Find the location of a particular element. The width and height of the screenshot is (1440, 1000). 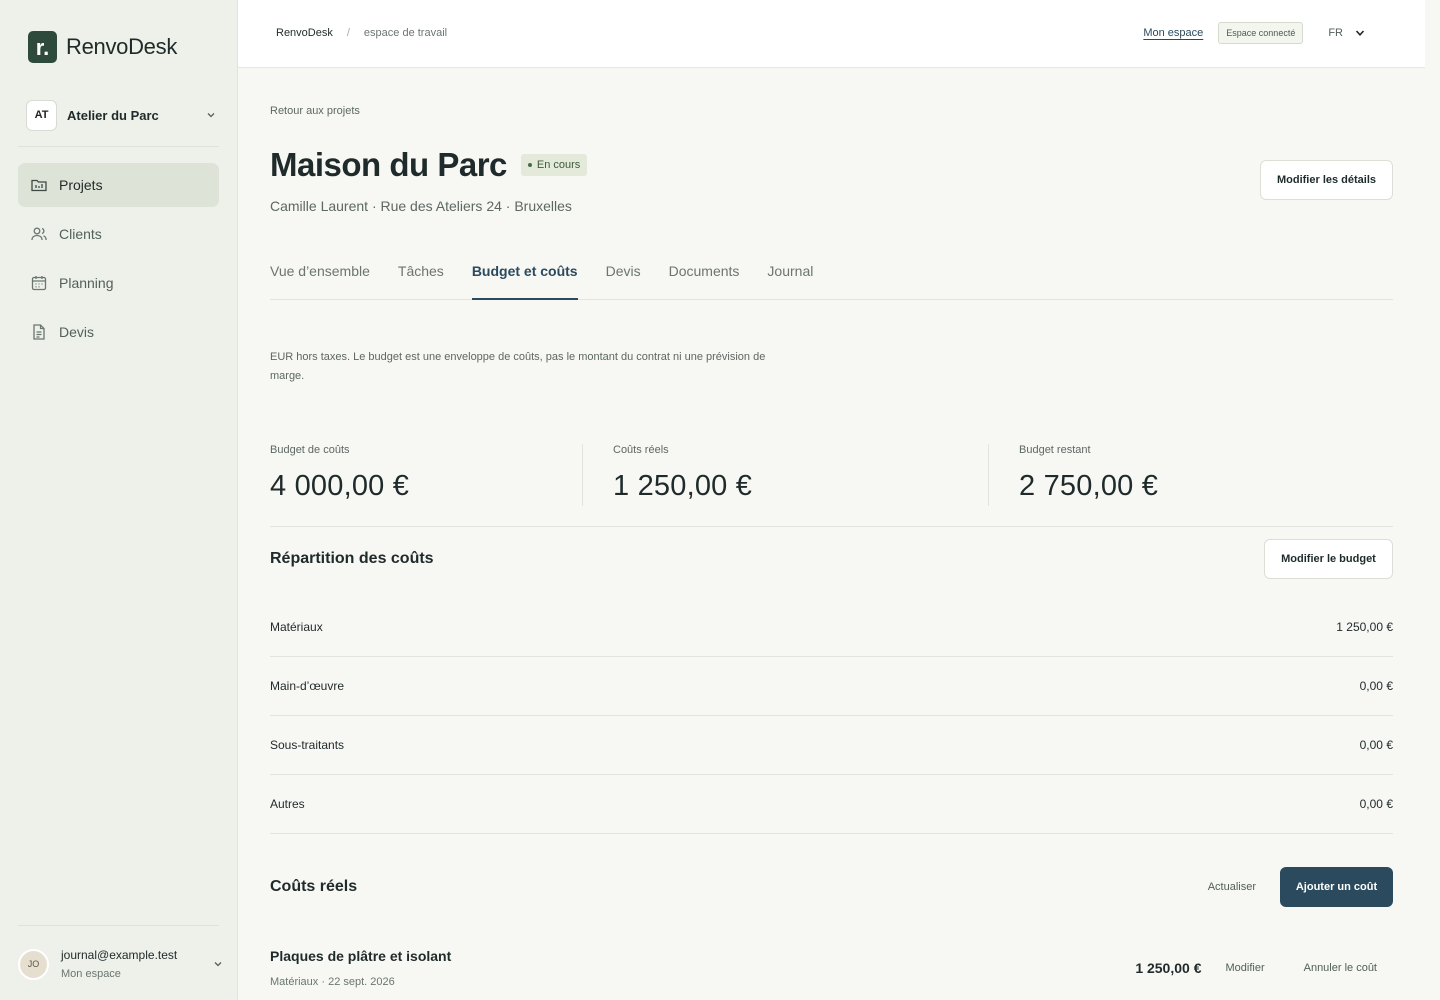

cancel-cost-button: Annuler le coût is located at coordinates (1340, 968).